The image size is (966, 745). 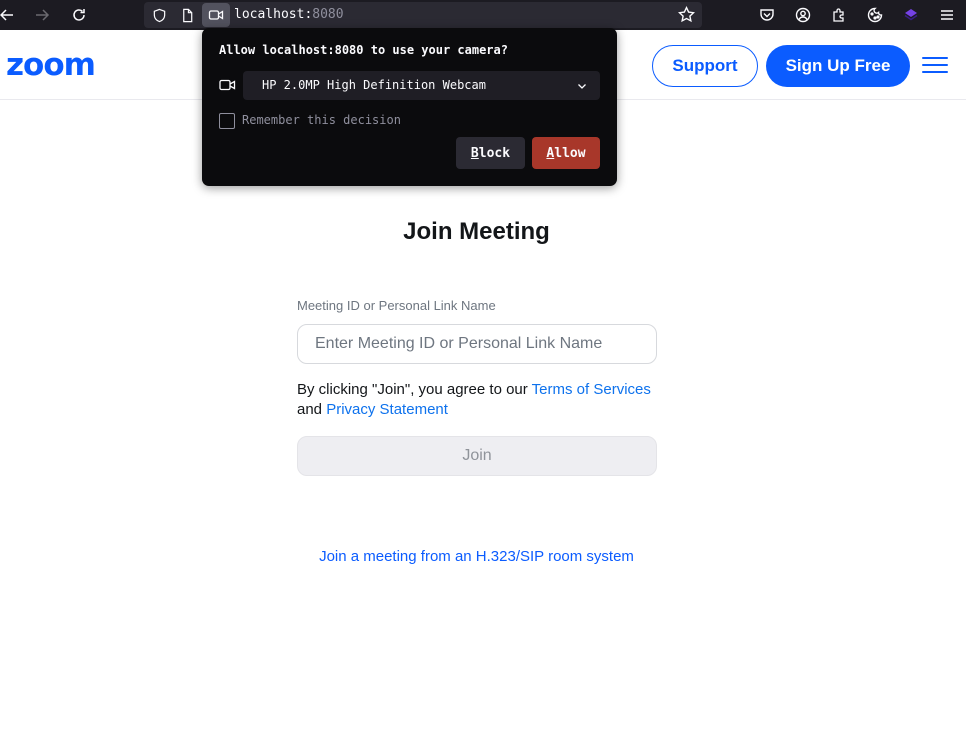 What do you see at coordinates (582, 86) in the screenshot?
I see `chevron-down-icon` at bounding box center [582, 86].